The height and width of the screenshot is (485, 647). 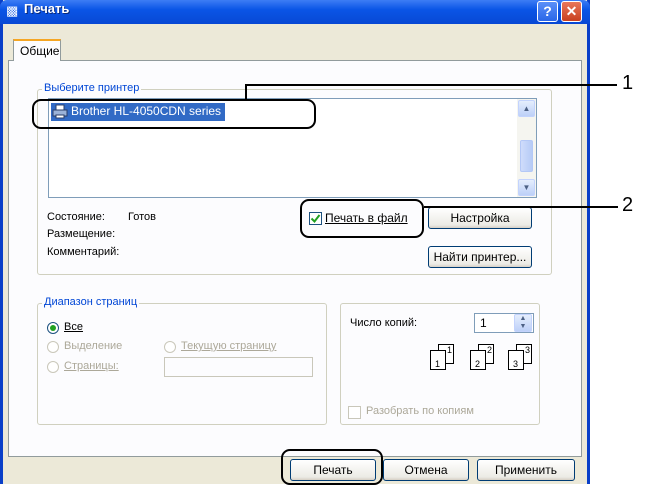 I want to click on collate-label: Разобрать по копиям, so click(x=420, y=411).